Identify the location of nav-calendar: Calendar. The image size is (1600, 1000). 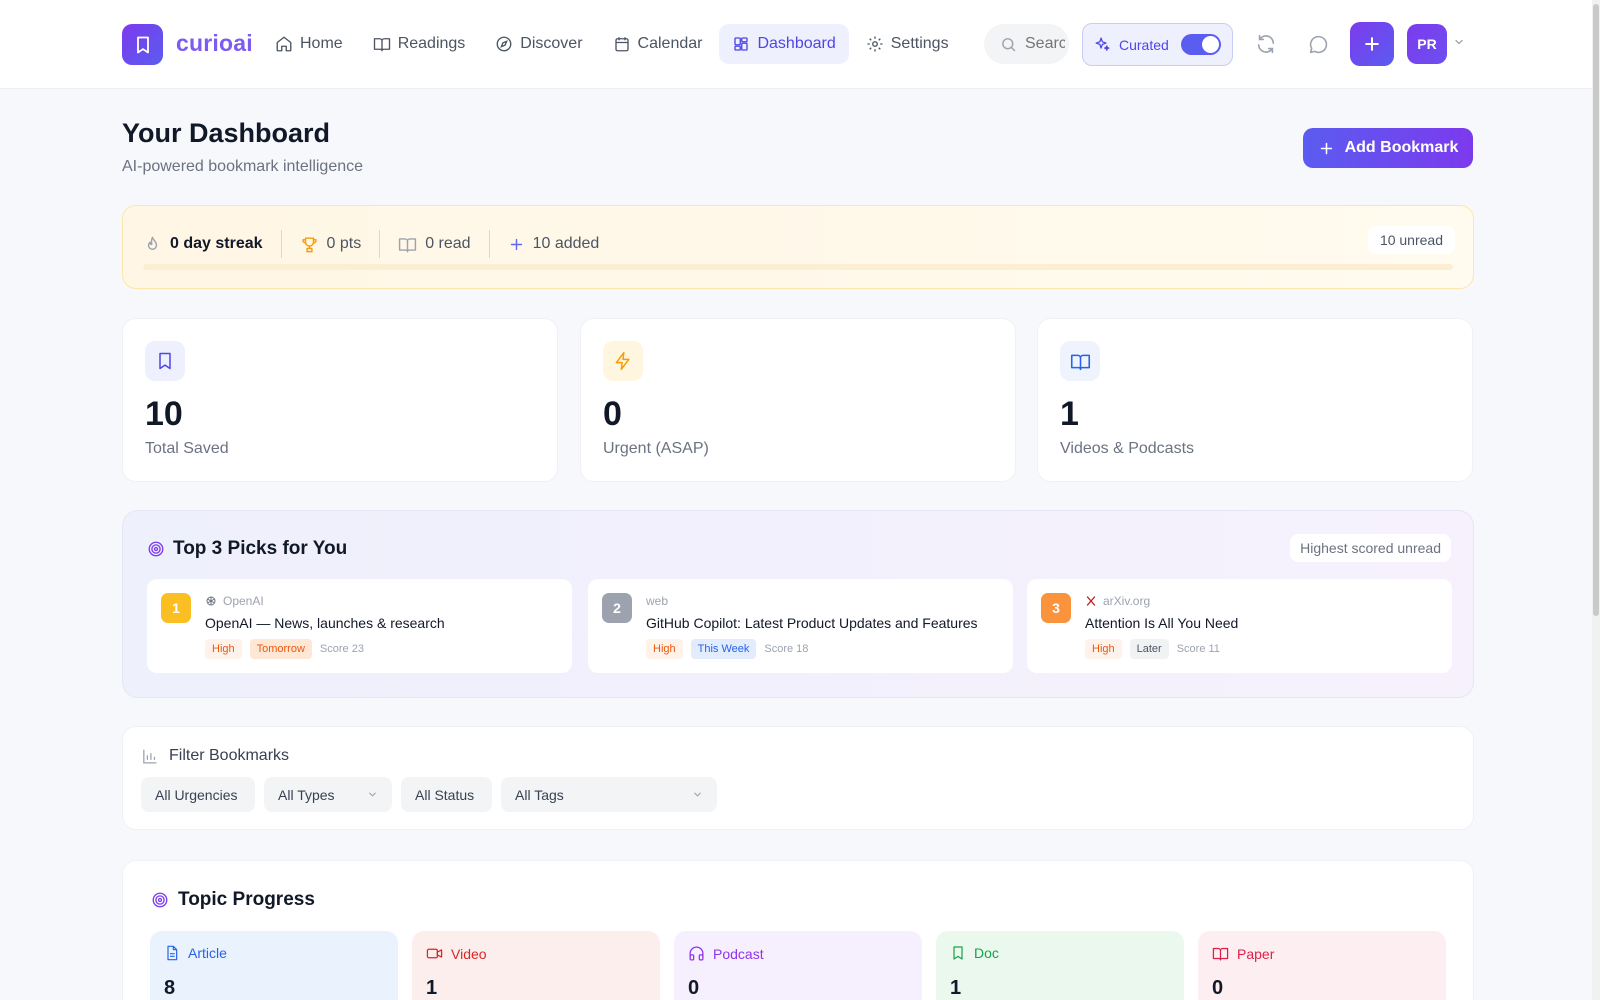
(658, 44).